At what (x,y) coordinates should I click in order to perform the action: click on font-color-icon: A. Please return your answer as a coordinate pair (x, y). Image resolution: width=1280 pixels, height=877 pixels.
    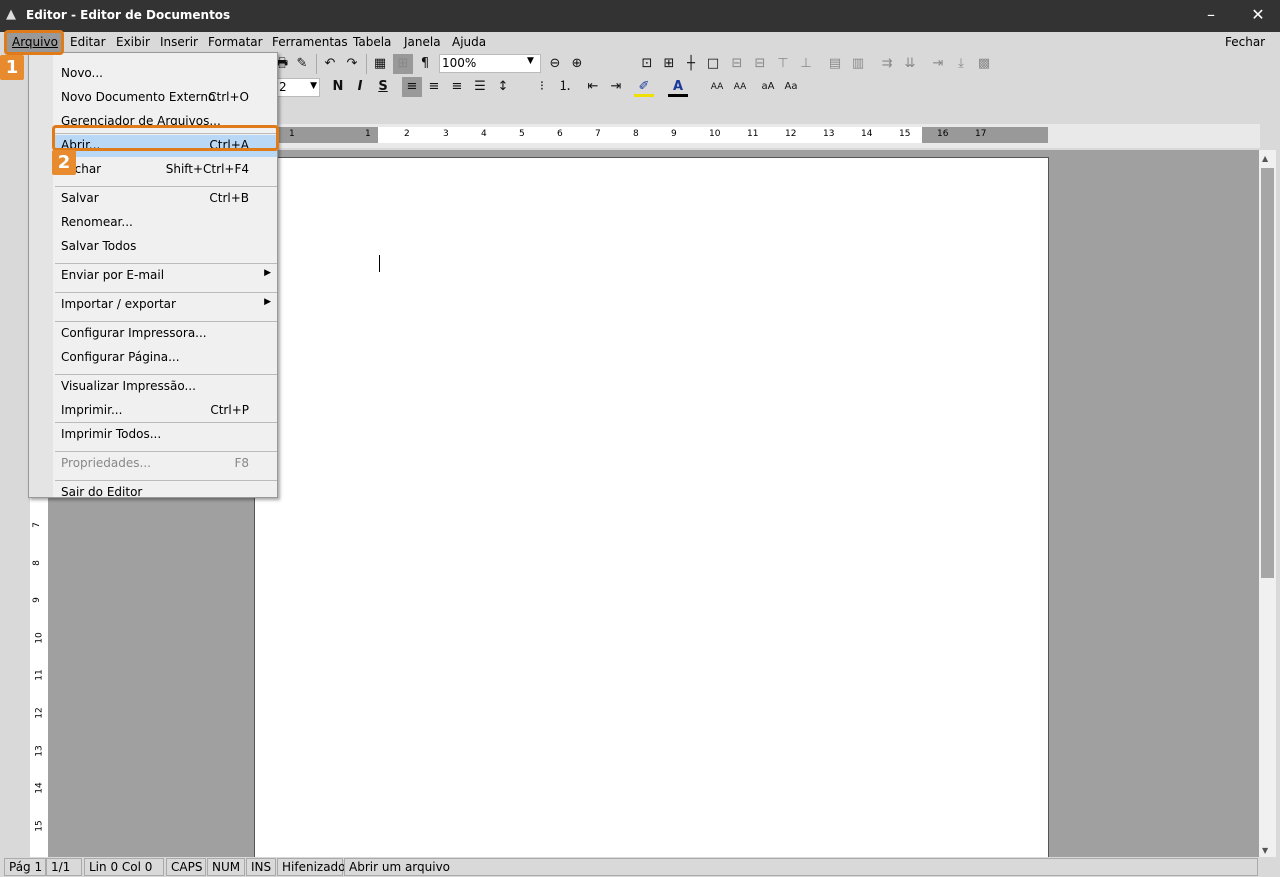
    Looking at the image, I should click on (678, 87).